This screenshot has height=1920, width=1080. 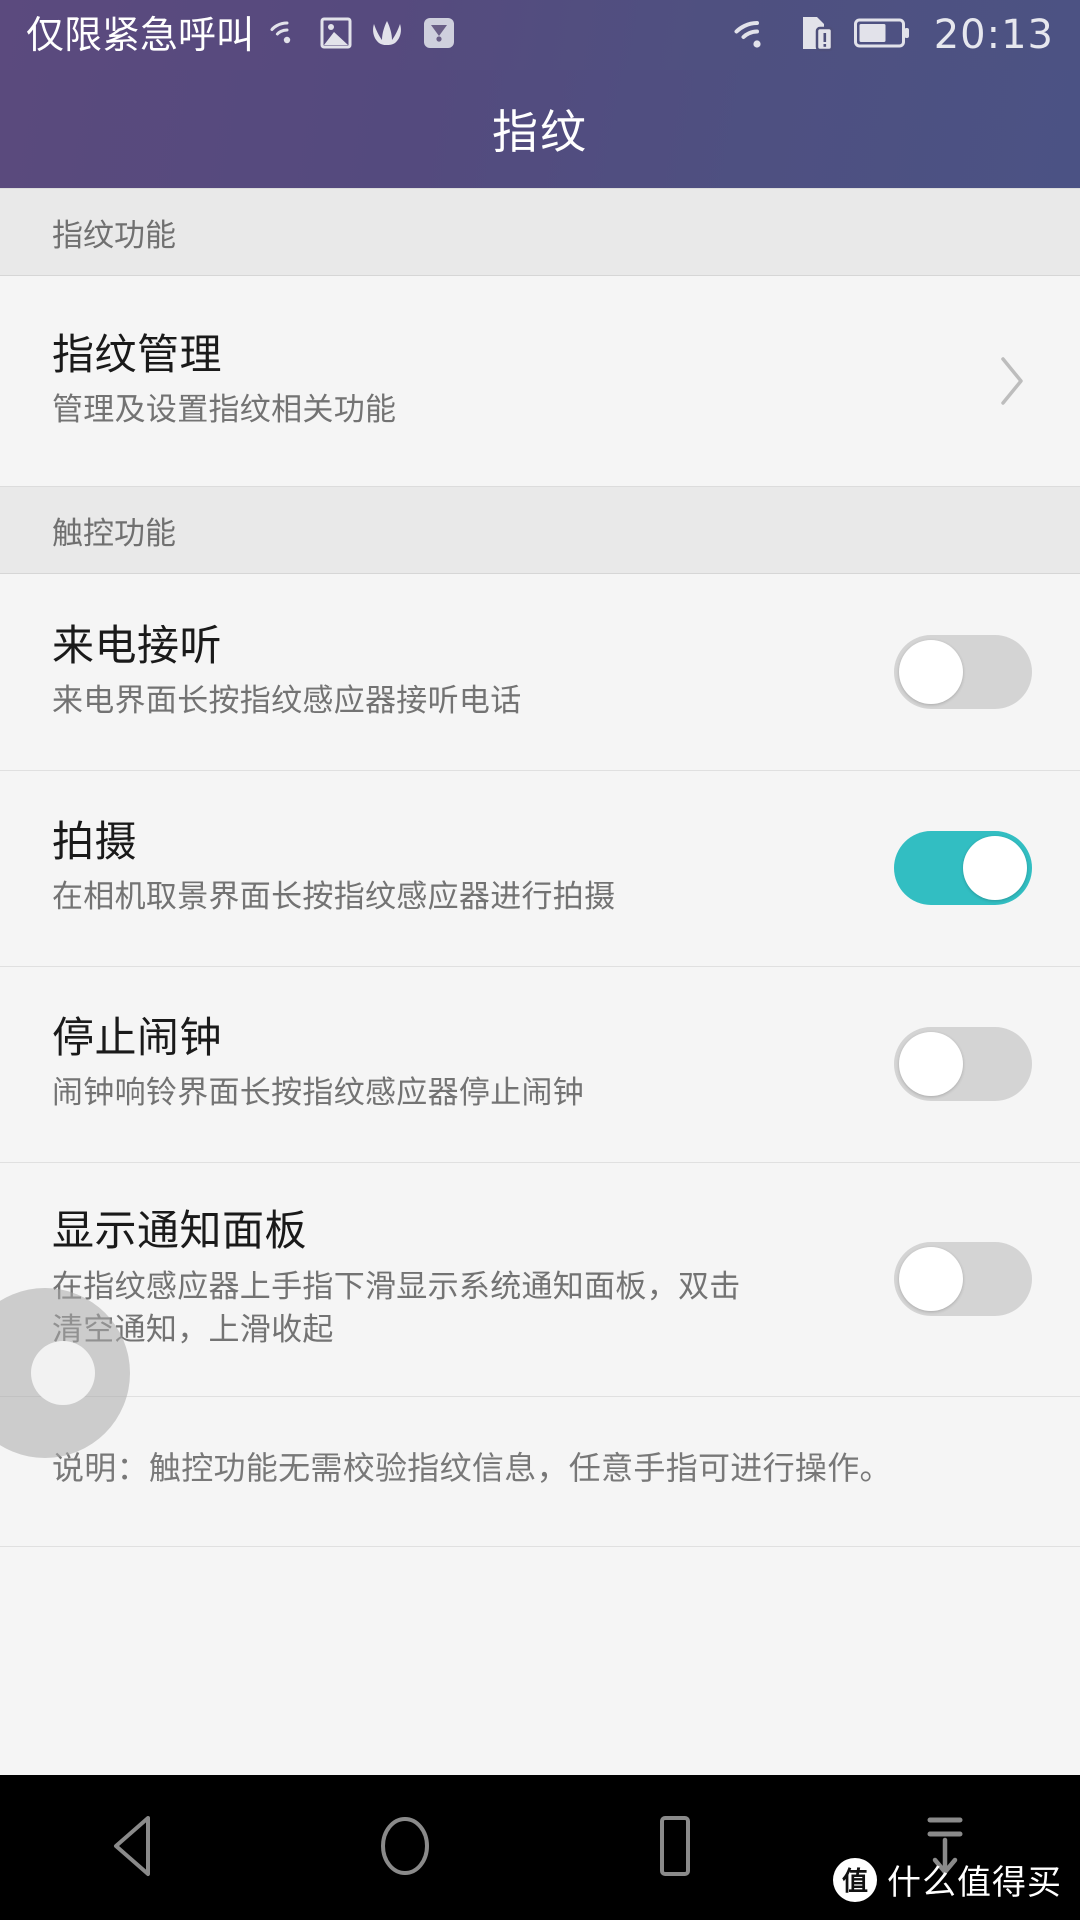 What do you see at coordinates (396, 1308) in the screenshot?
I see `row-subtitle: 在指纹感应器上手指下滑显示系统通知面板，双击清空通知，上滑收起` at bounding box center [396, 1308].